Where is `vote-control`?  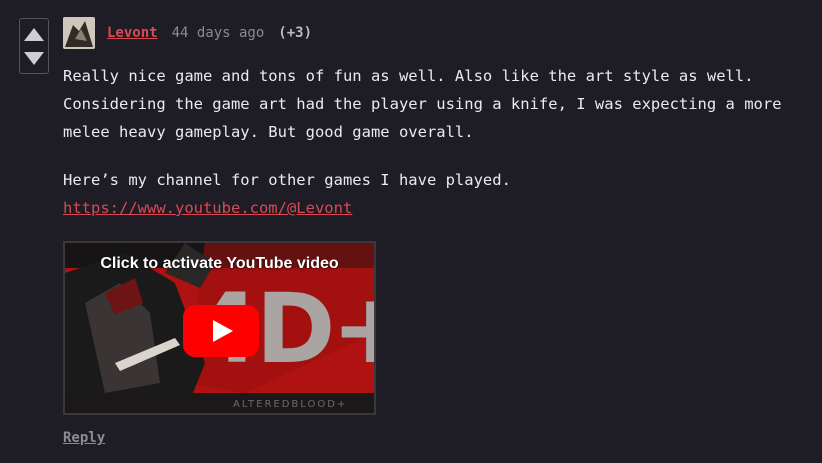
vote-control is located at coordinates (34, 46).